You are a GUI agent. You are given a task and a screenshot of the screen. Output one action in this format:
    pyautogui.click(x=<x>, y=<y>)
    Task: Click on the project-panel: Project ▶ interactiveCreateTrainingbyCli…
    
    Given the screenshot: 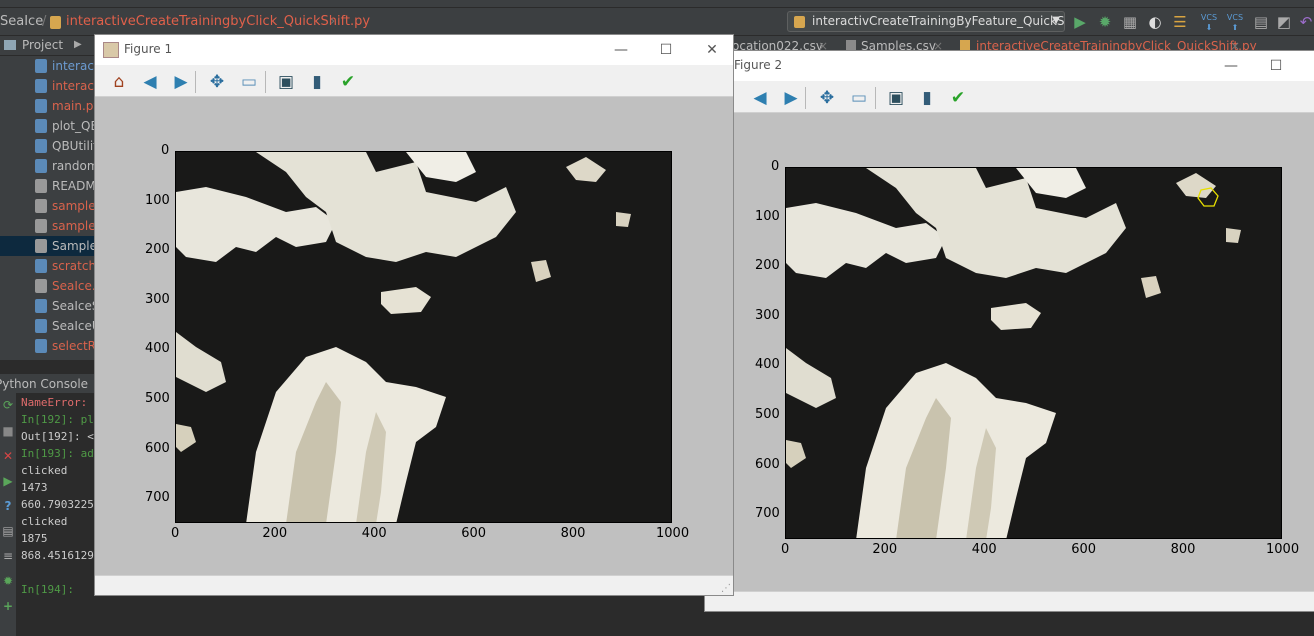 What is the action you would take?
    pyautogui.click(x=48, y=198)
    